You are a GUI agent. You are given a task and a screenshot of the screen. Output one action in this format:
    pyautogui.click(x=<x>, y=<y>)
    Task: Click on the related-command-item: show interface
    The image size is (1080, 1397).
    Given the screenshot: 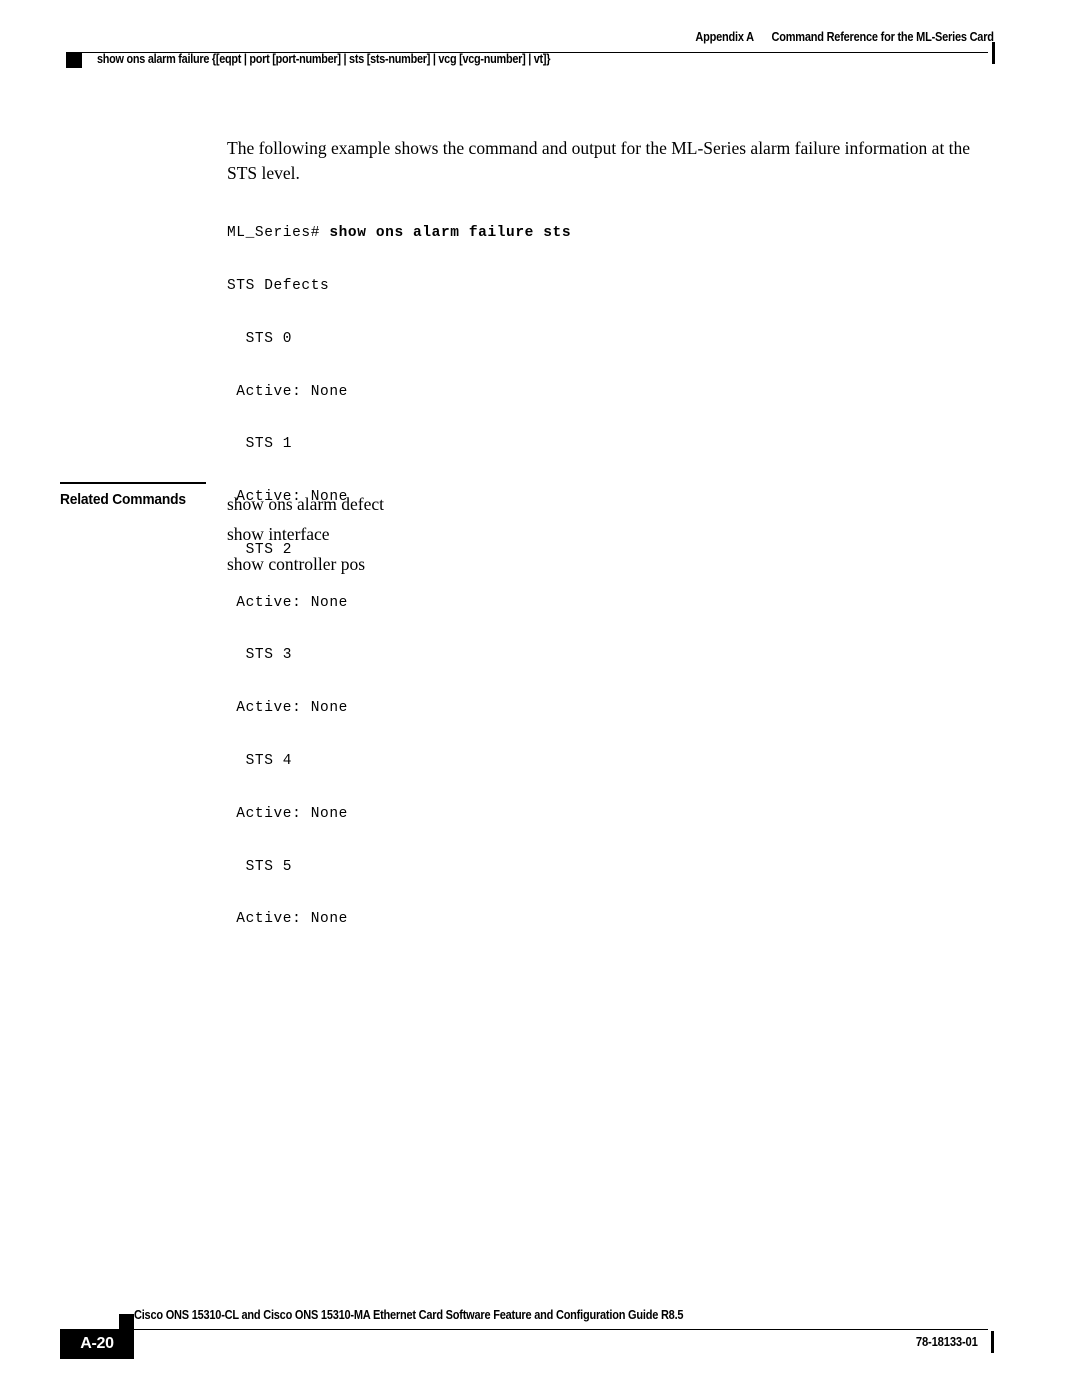 What is the action you would take?
    pyautogui.click(x=278, y=534)
    